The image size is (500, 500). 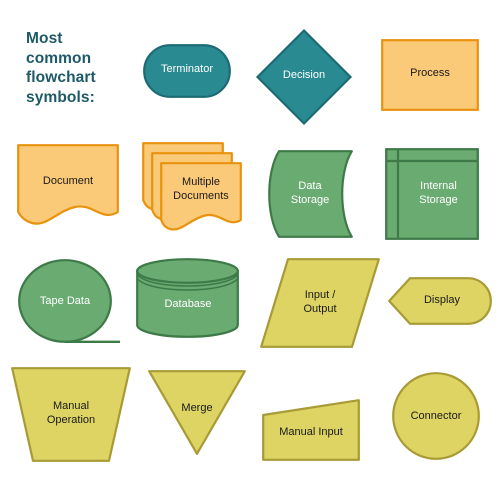 I want to click on symbol-terminator: Terminator, so click(x=187, y=71).